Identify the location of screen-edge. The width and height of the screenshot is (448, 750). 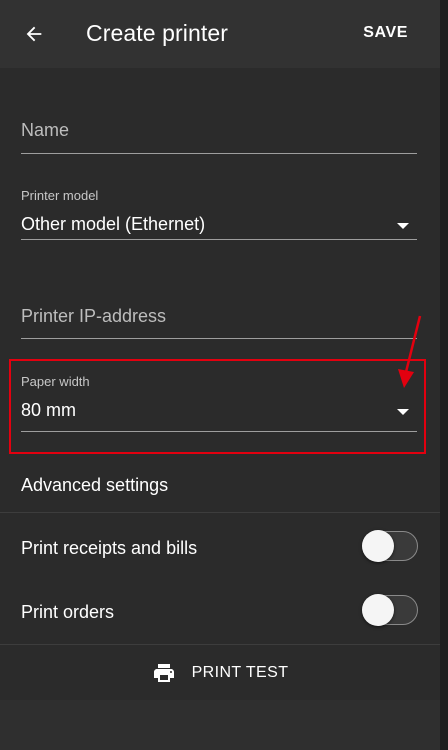
(444, 375).